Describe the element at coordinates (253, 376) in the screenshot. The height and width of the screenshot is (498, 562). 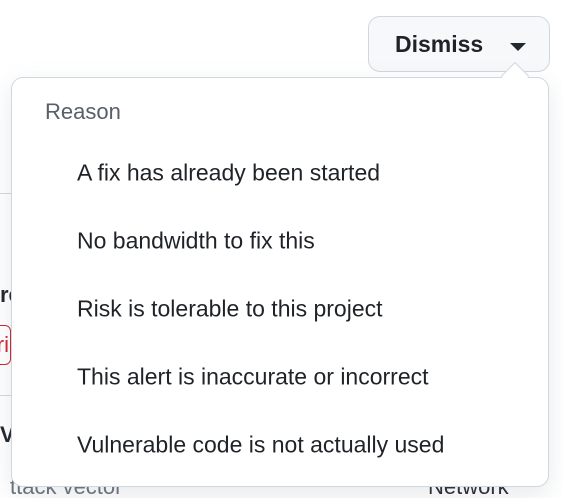
I see `menu-item-label: This alert is inaccurate or incorrect` at that location.